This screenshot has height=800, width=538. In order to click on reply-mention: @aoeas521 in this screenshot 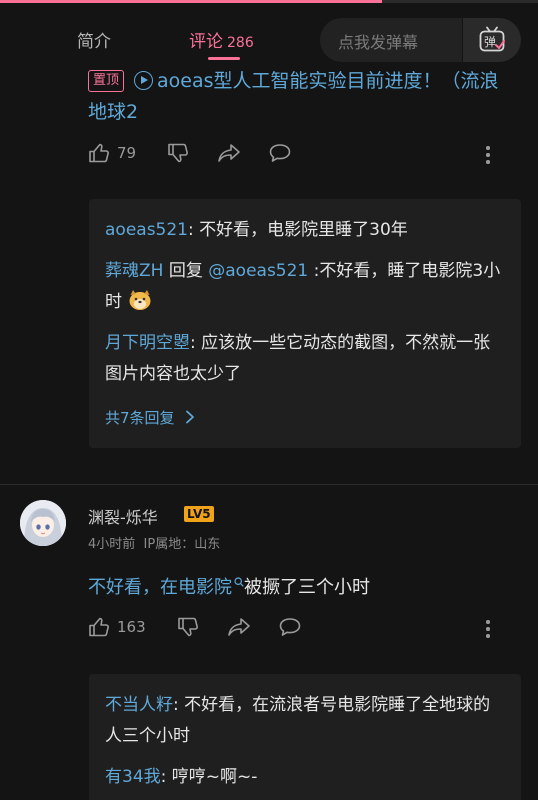, I will do `click(258, 271)`.